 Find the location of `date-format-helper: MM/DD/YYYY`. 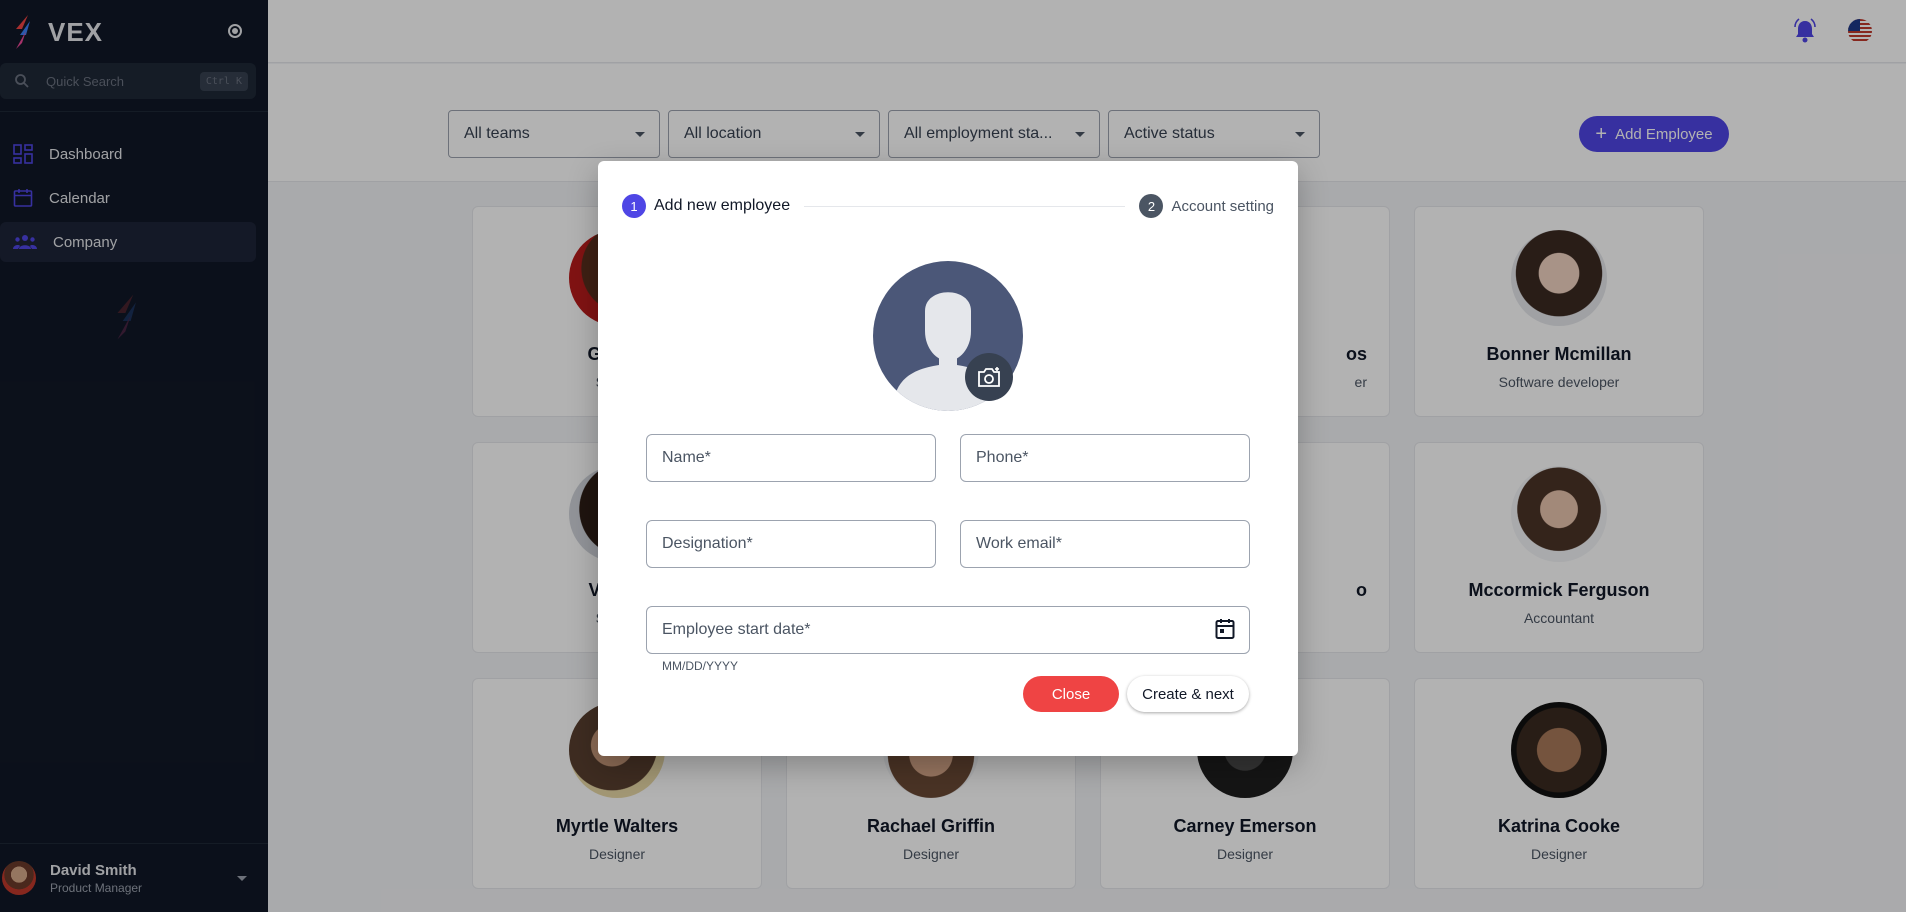

date-format-helper: MM/DD/YYYY is located at coordinates (700, 666).